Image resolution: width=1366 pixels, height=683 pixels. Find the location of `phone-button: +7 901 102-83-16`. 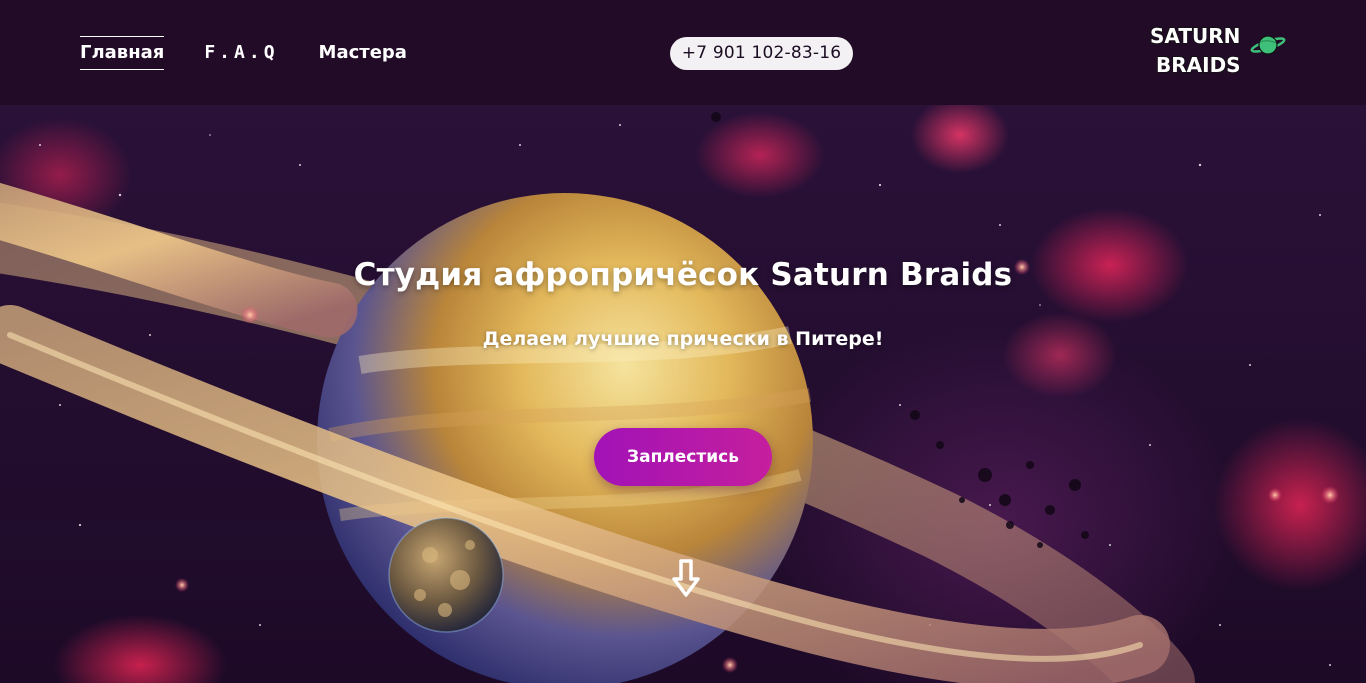

phone-button: +7 901 102-83-16 is located at coordinates (761, 53).